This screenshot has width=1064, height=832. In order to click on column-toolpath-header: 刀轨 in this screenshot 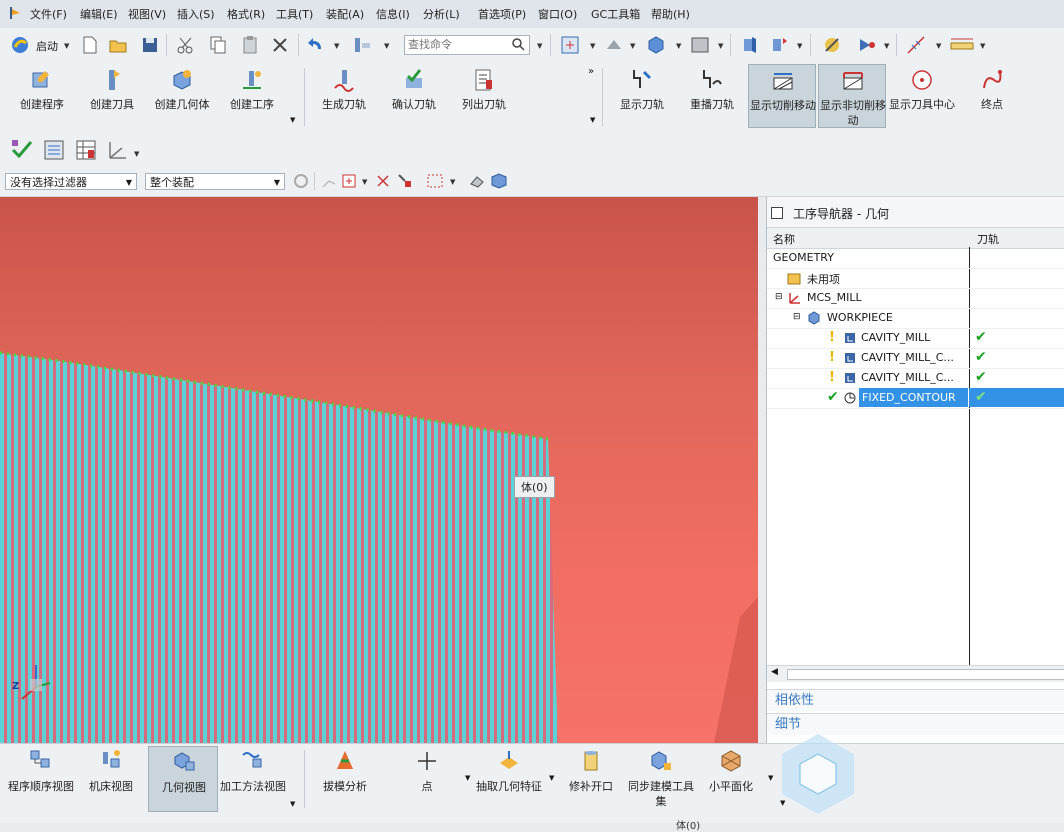, I will do `click(988, 239)`.